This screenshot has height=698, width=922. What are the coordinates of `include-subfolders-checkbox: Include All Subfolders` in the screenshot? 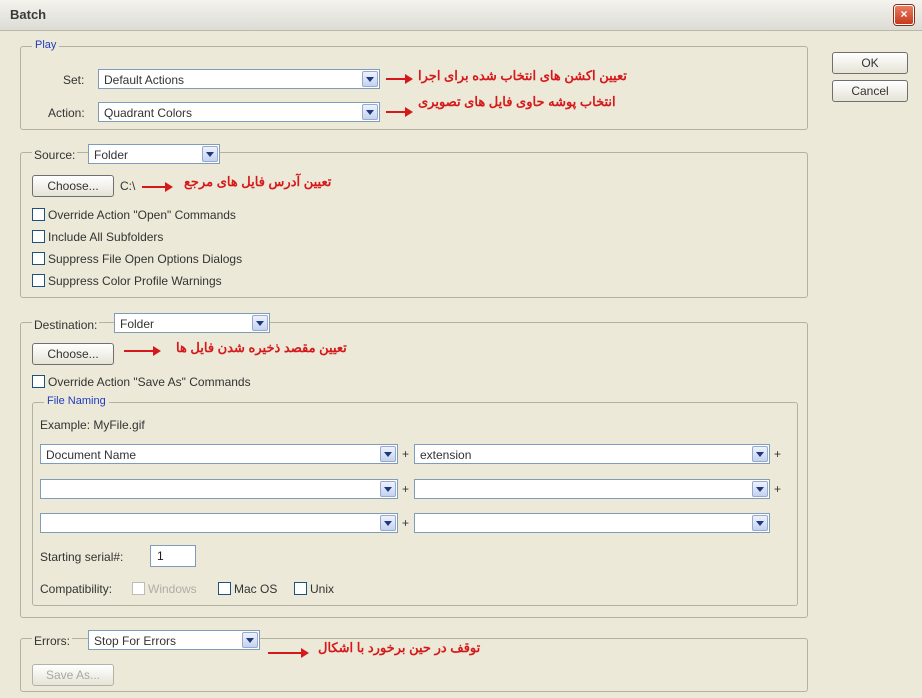 It's located at (97, 237).